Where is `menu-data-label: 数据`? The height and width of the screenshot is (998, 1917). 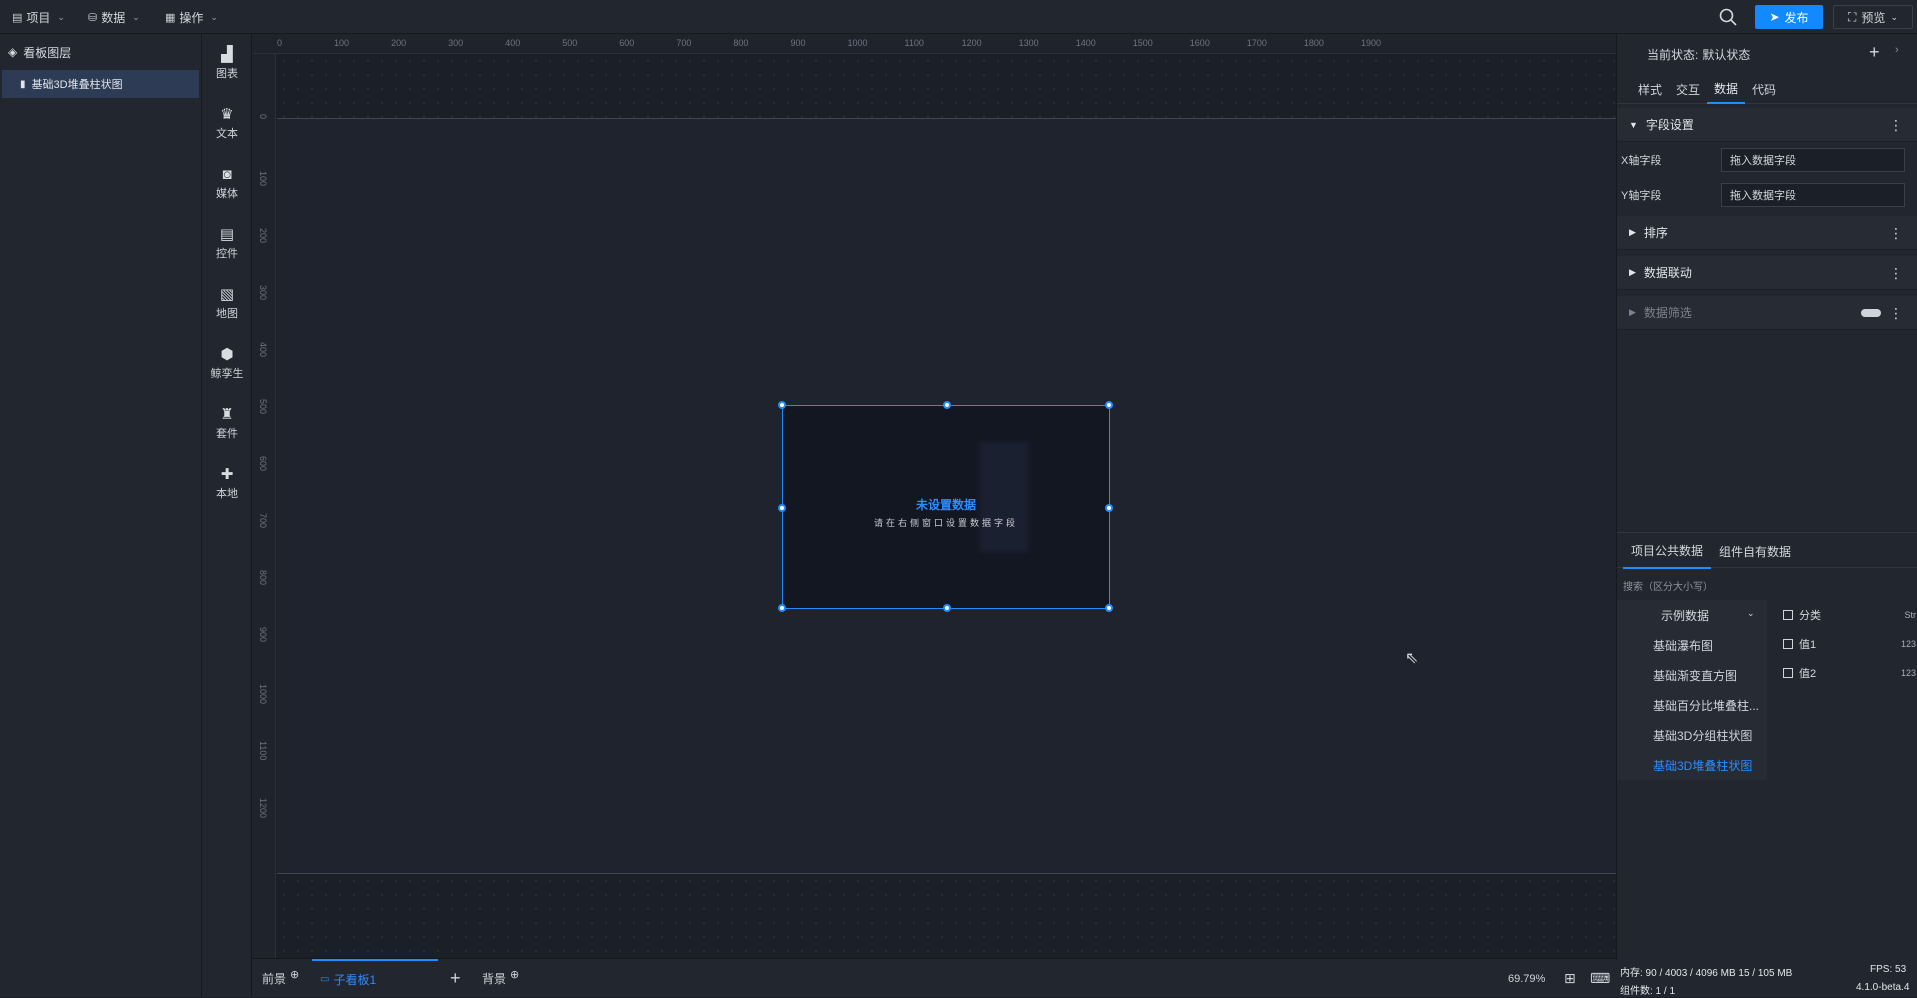
menu-data-label: 数据 is located at coordinates (113, 17).